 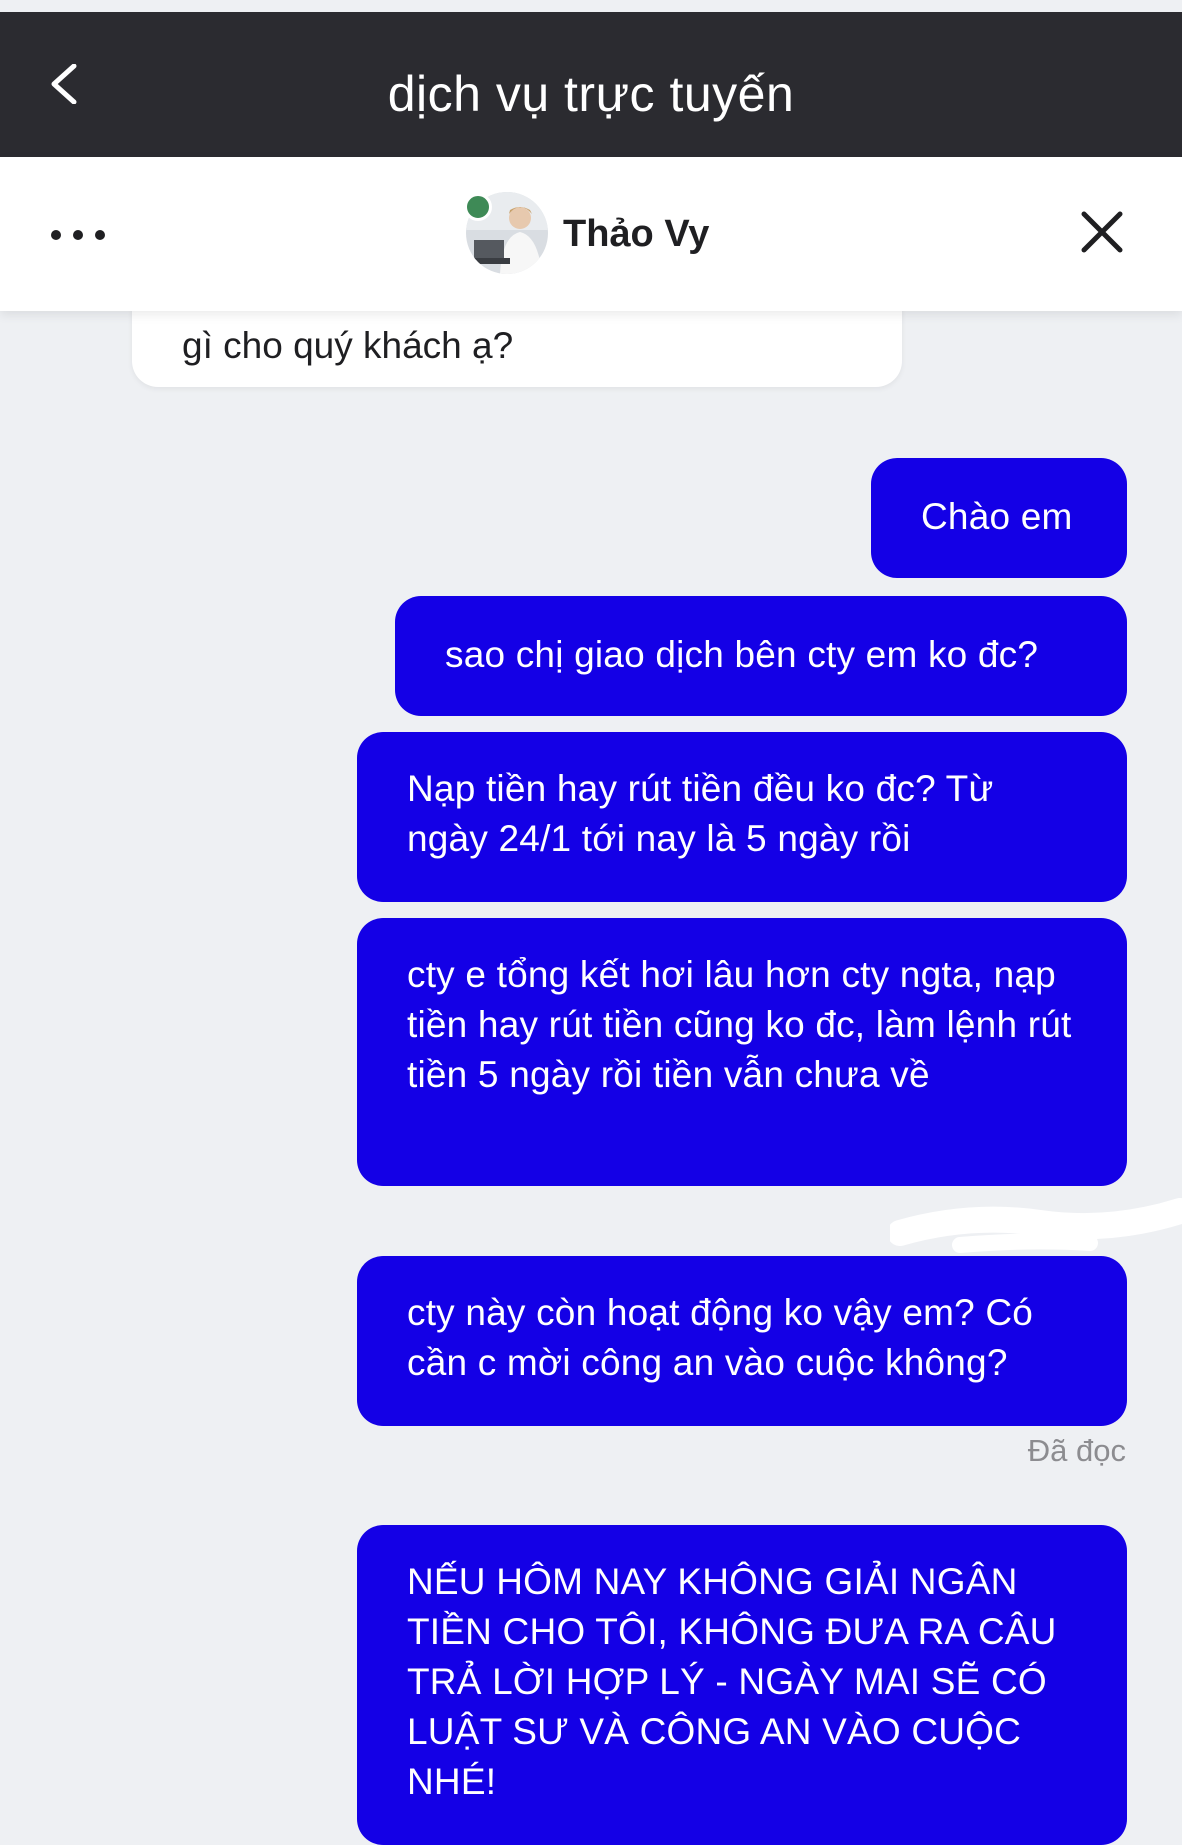 I want to click on redaction-scribble, so click(x=1036, y=1225).